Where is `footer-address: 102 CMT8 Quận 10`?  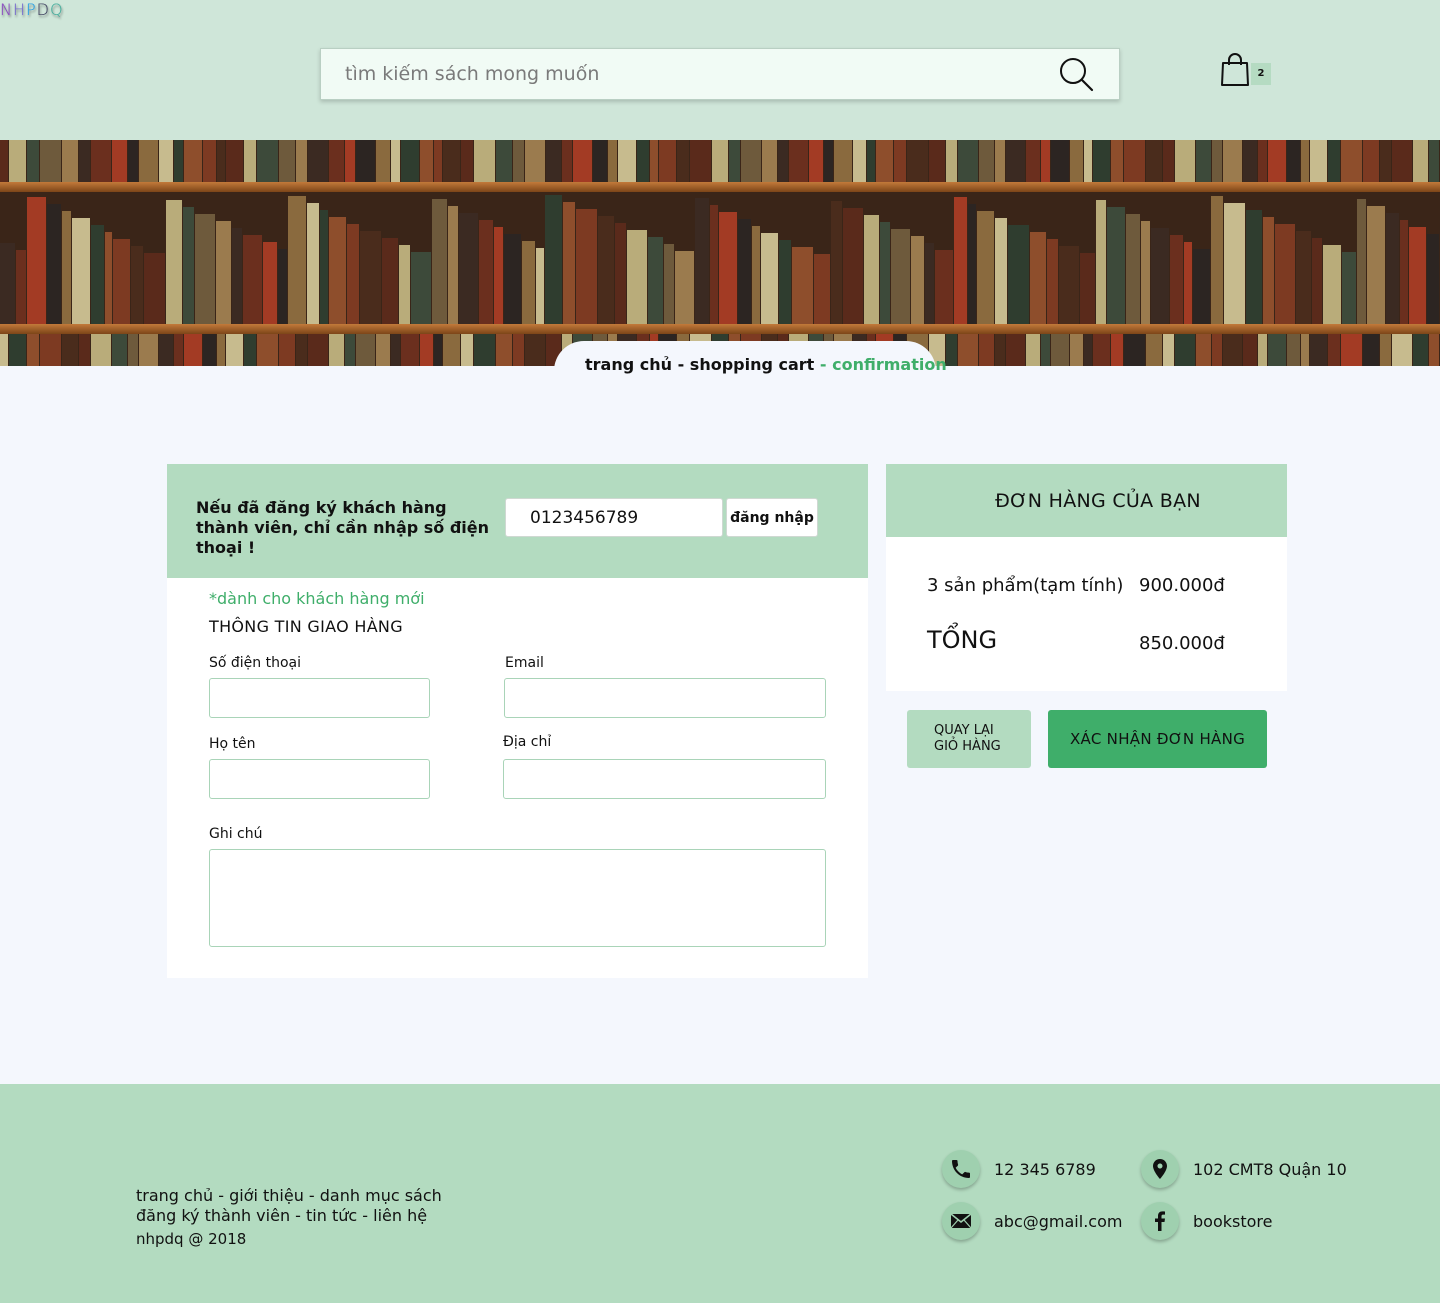
footer-address: 102 CMT8 Quận 10 is located at coordinates (1270, 1169).